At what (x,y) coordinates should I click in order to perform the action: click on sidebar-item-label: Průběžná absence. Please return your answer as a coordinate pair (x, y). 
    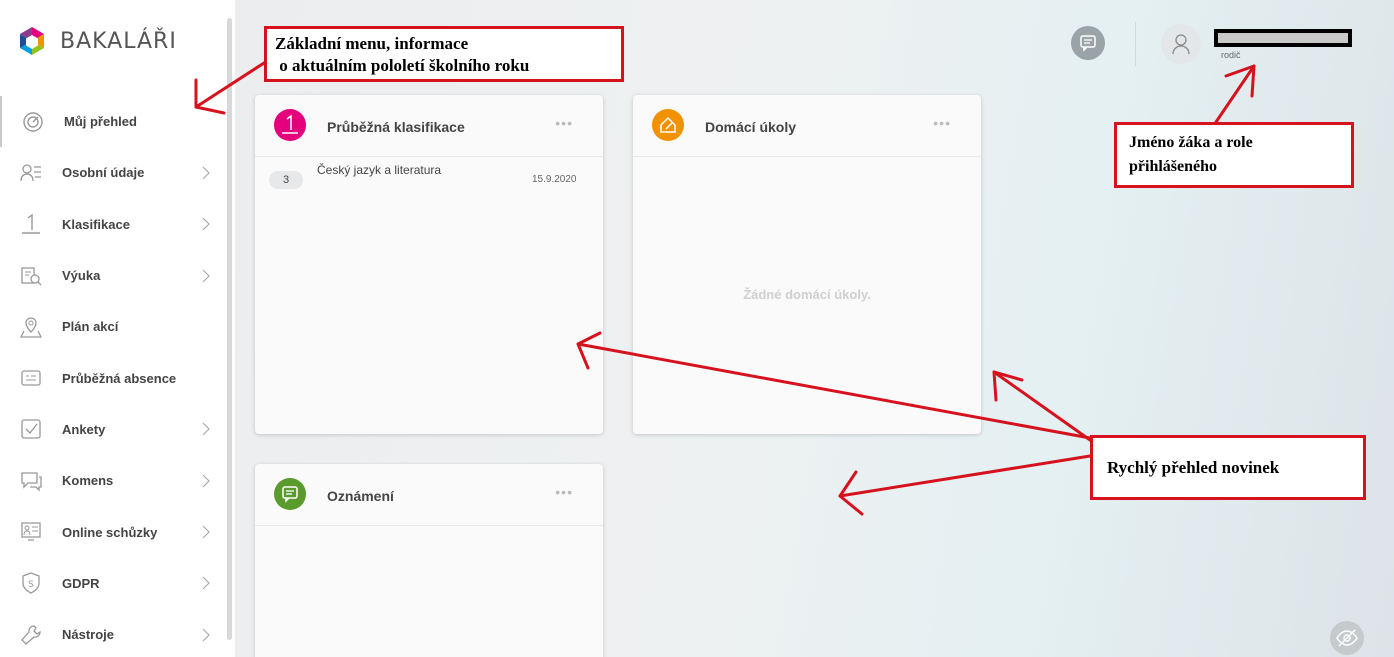
    Looking at the image, I should click on (119, 378).